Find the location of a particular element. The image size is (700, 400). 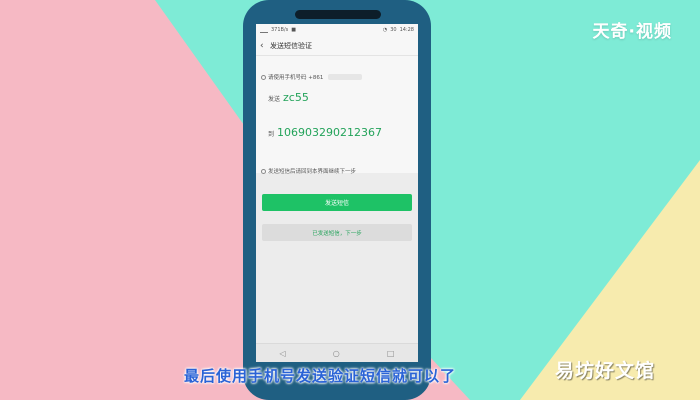

masked-phone-number is located at coordinates (345, 77).